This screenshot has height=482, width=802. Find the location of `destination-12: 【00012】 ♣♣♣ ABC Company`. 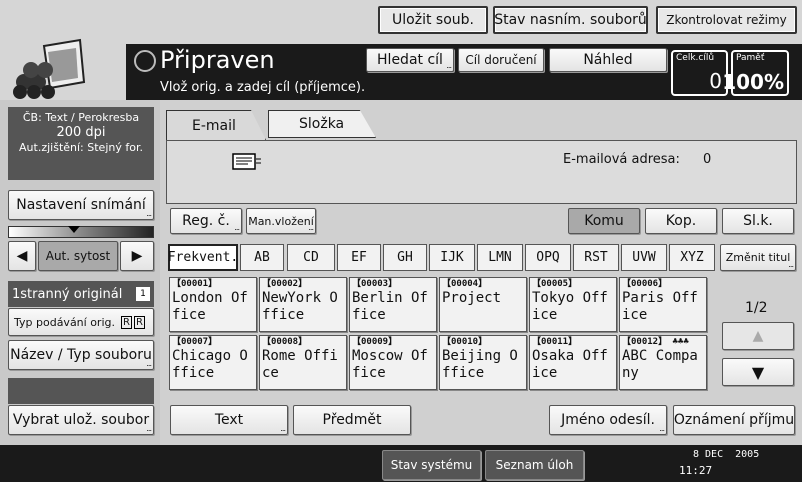

destination-12: 【00012】 ♣♣♣ ABC Company is located at coordinates (663, 362).